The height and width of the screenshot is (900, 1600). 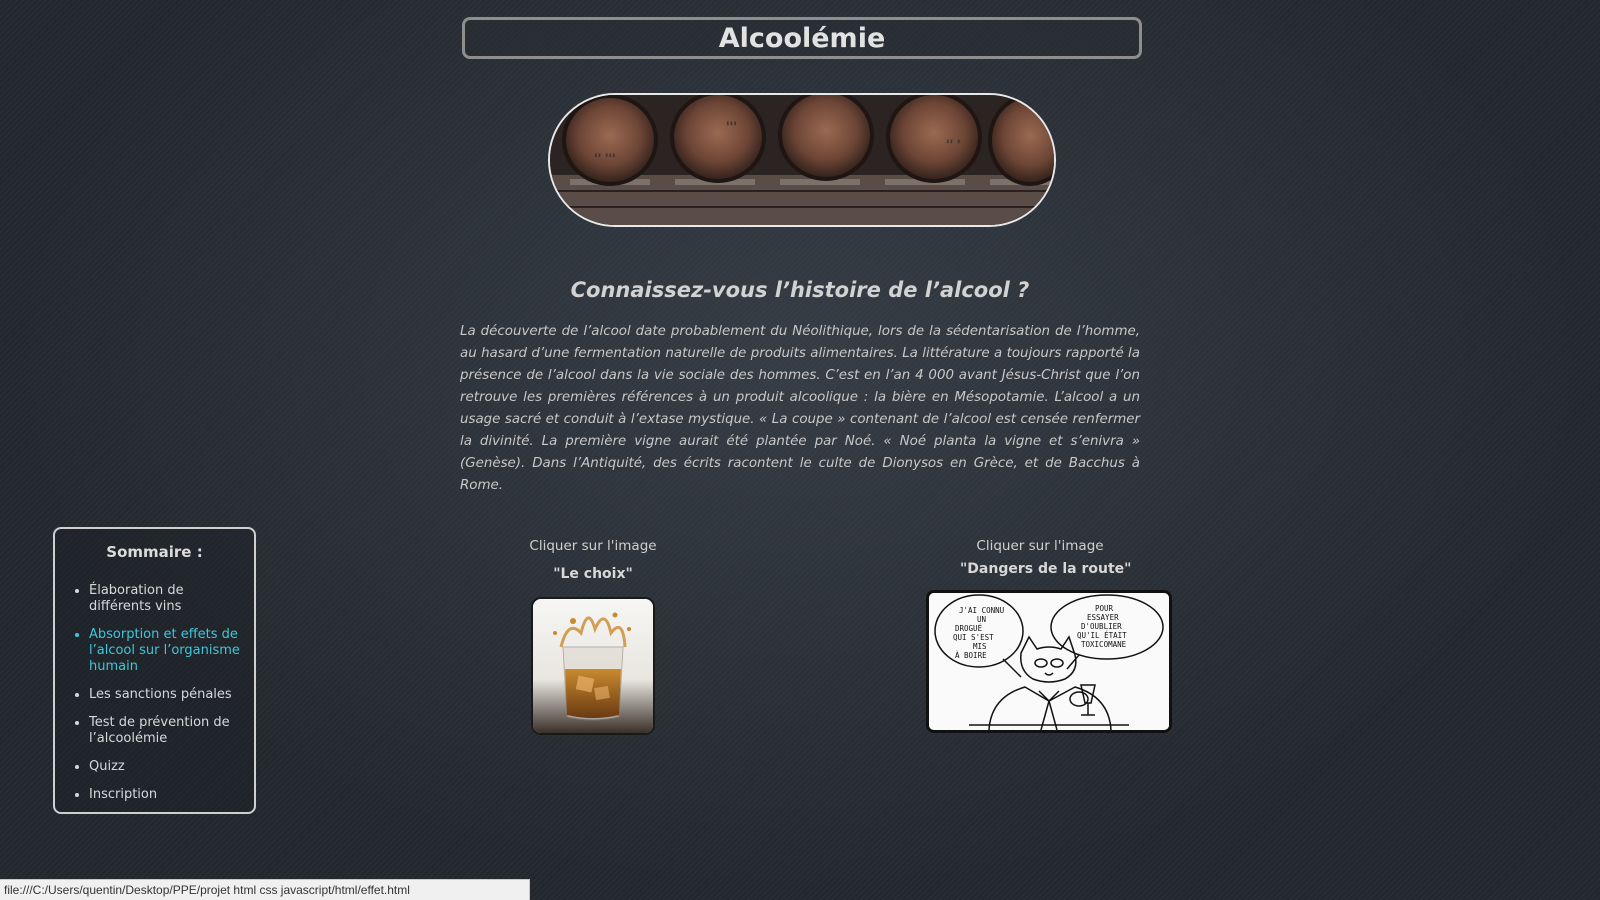 What do you see at coordinates (1103, 617) in the screenshot?
I see `cartoon-right-line-2: ESSAYER` at bounding box center [1103, 617].